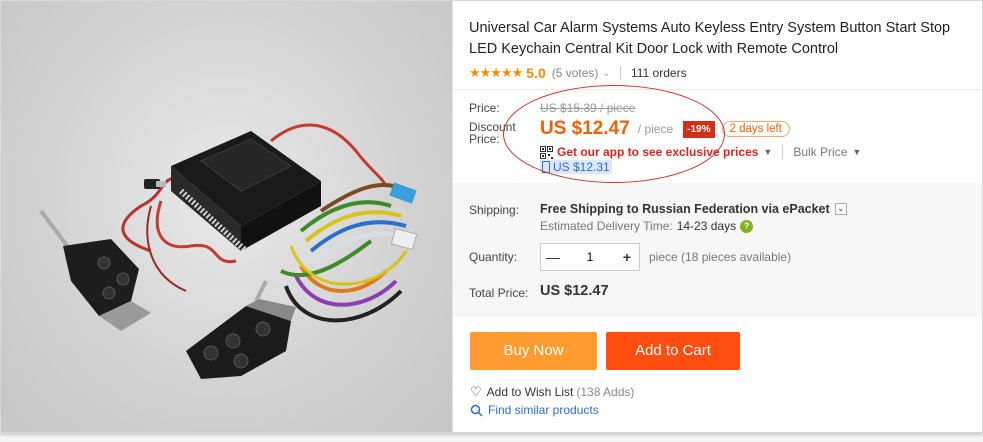  I want to click on rating-score: 5.0, so click(536, 73).